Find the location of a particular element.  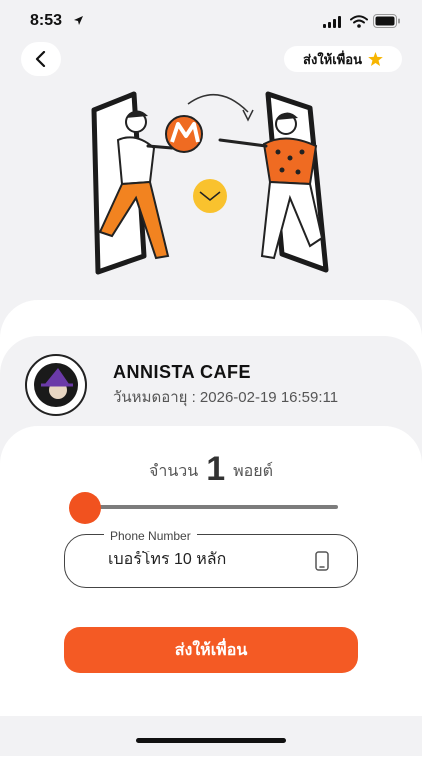

phone-number-input is located at coordinates (208, 560).